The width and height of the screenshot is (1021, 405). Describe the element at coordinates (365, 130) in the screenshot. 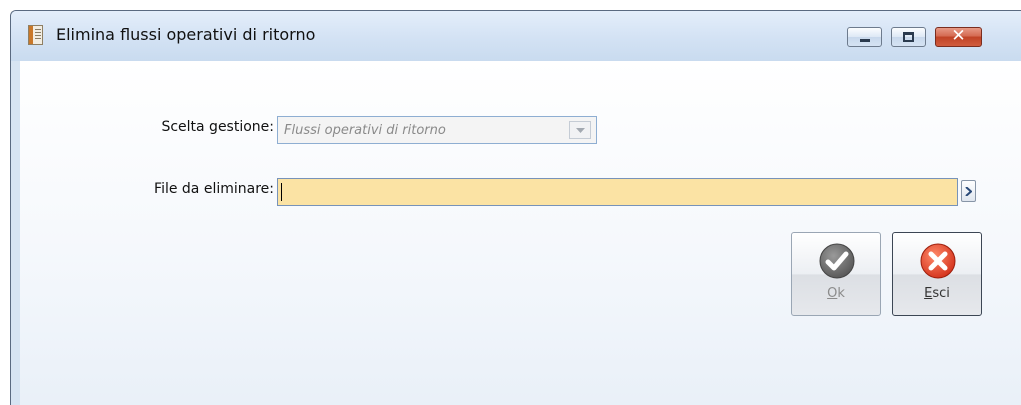

I see `gestione-select-value: Flussi operativi di ritorno` at that location.